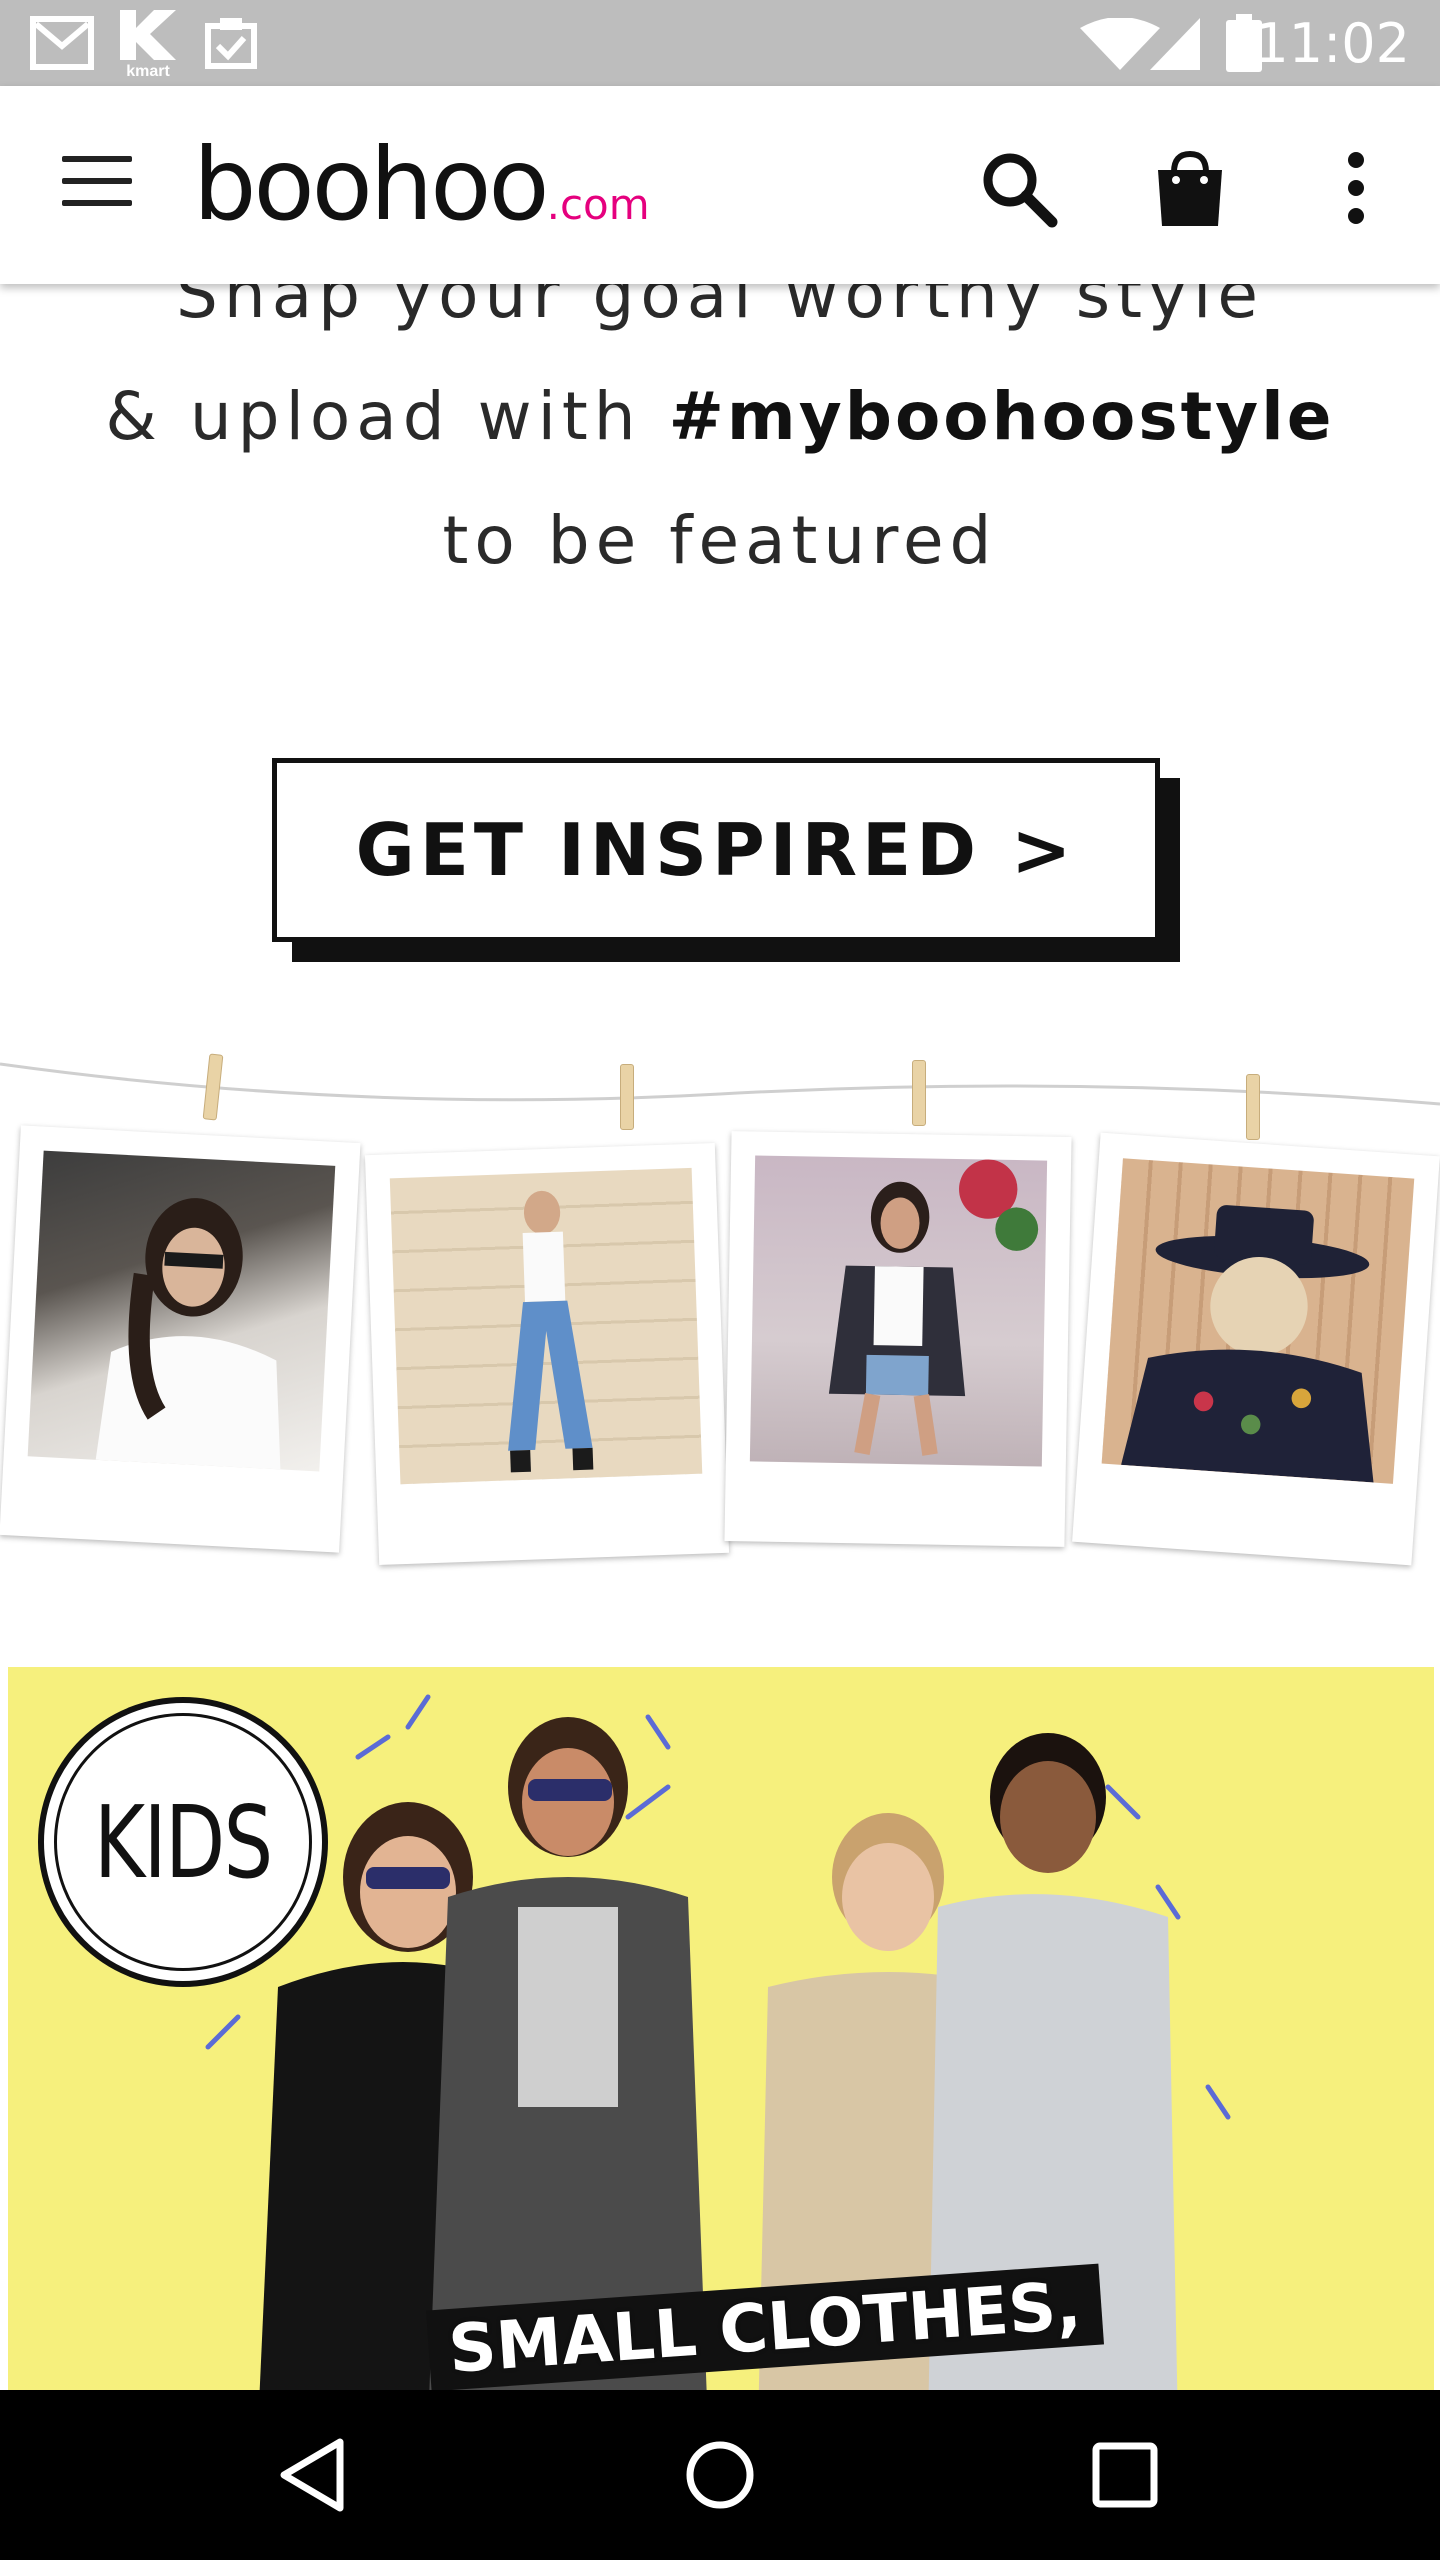 The height and width of the screenshot is (2560, 1440). What do you see at coordinates (1120, 44) in the screenshot?
I see `wifi-icon` at bounding box center [1120, 44].